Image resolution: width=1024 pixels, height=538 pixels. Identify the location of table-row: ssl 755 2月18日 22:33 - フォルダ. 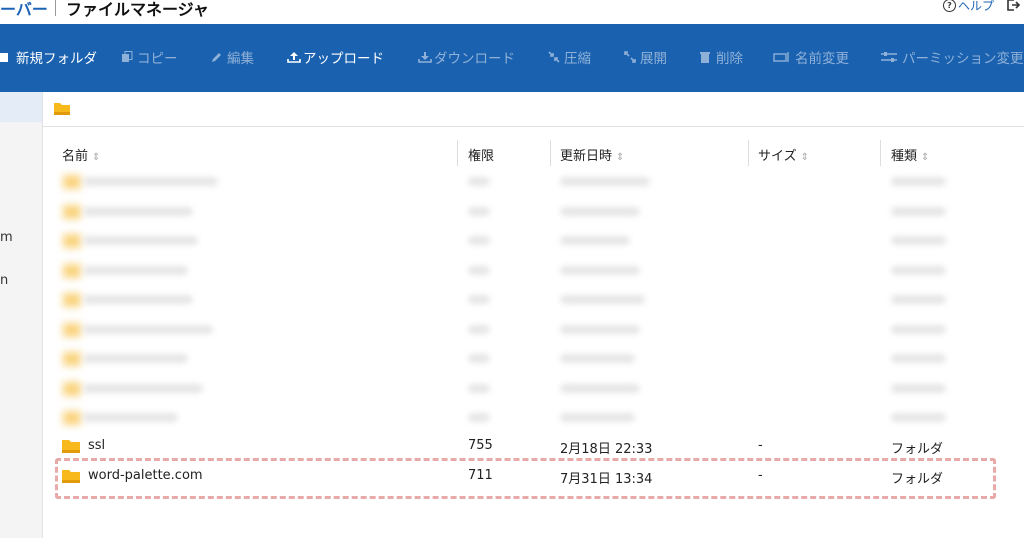
(533, 445).